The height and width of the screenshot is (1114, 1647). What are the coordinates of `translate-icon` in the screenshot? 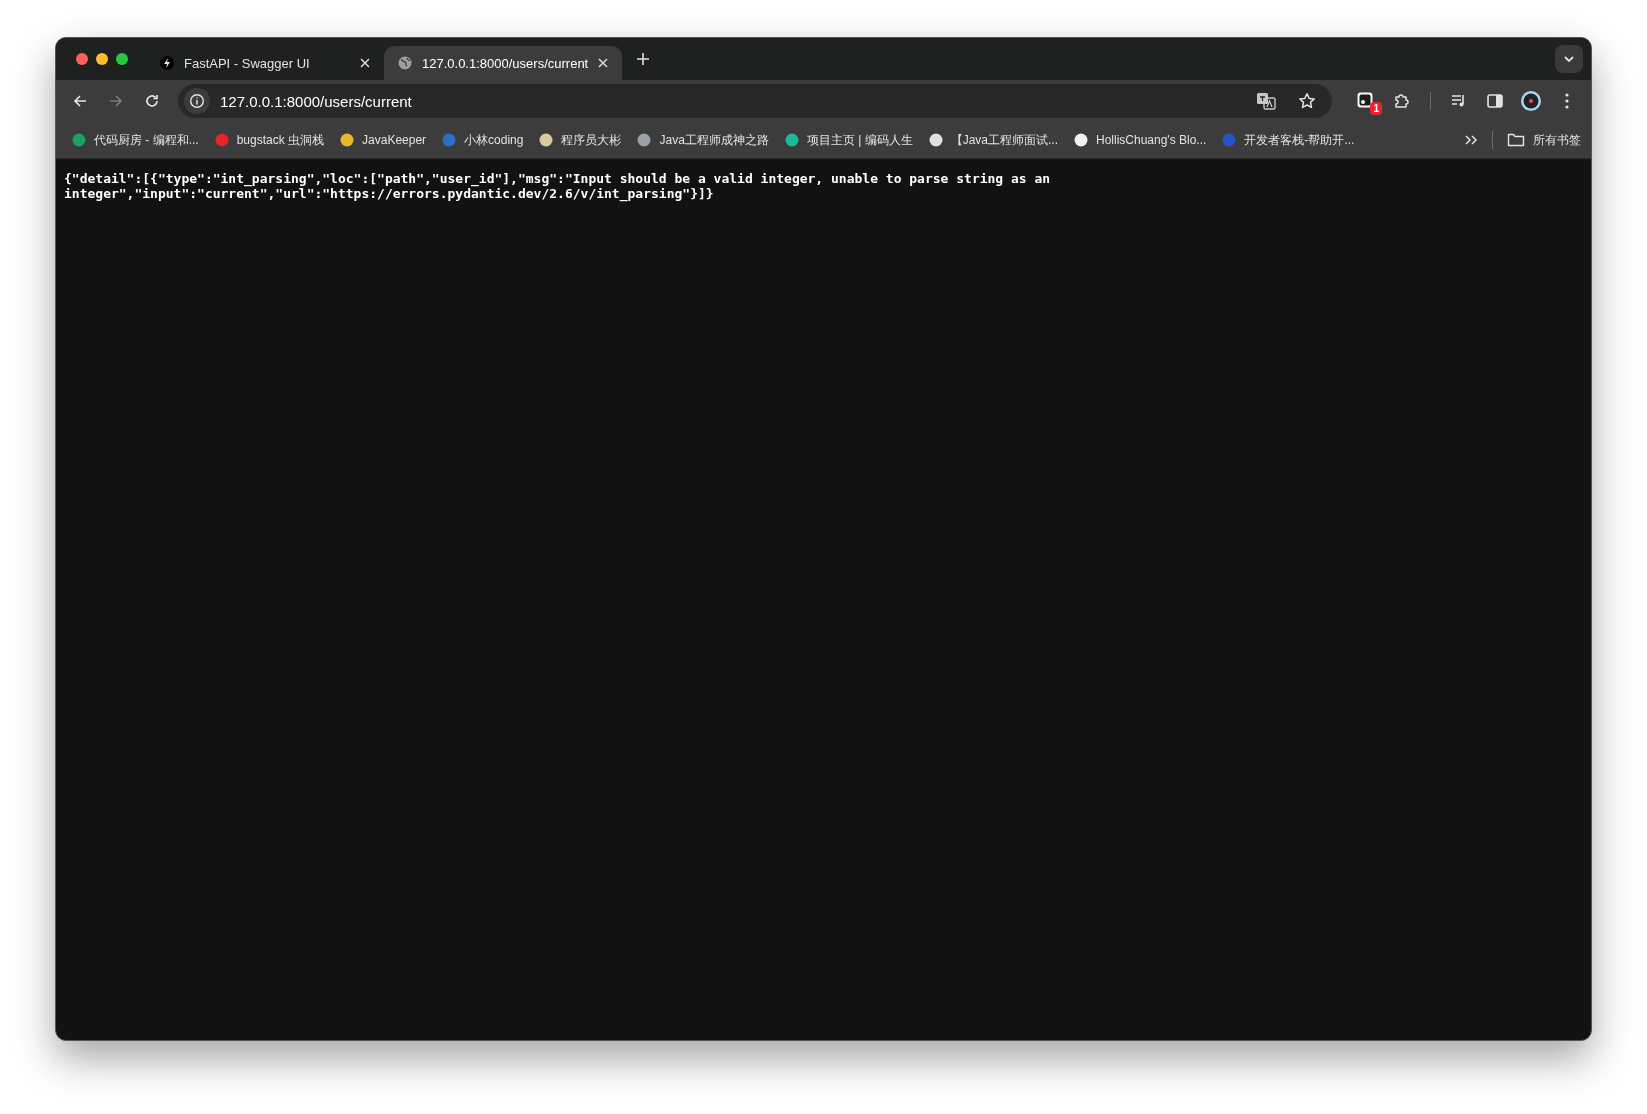 It's located at (1266, 101).